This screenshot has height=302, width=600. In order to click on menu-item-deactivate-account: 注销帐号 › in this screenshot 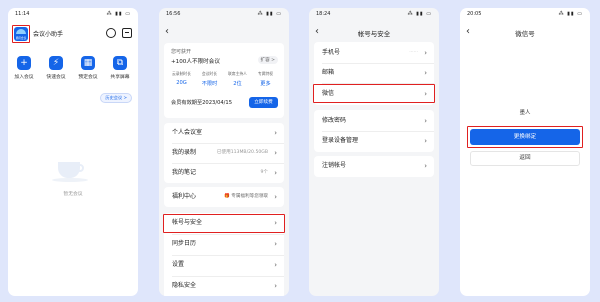, I will do `click(374, 166)`.